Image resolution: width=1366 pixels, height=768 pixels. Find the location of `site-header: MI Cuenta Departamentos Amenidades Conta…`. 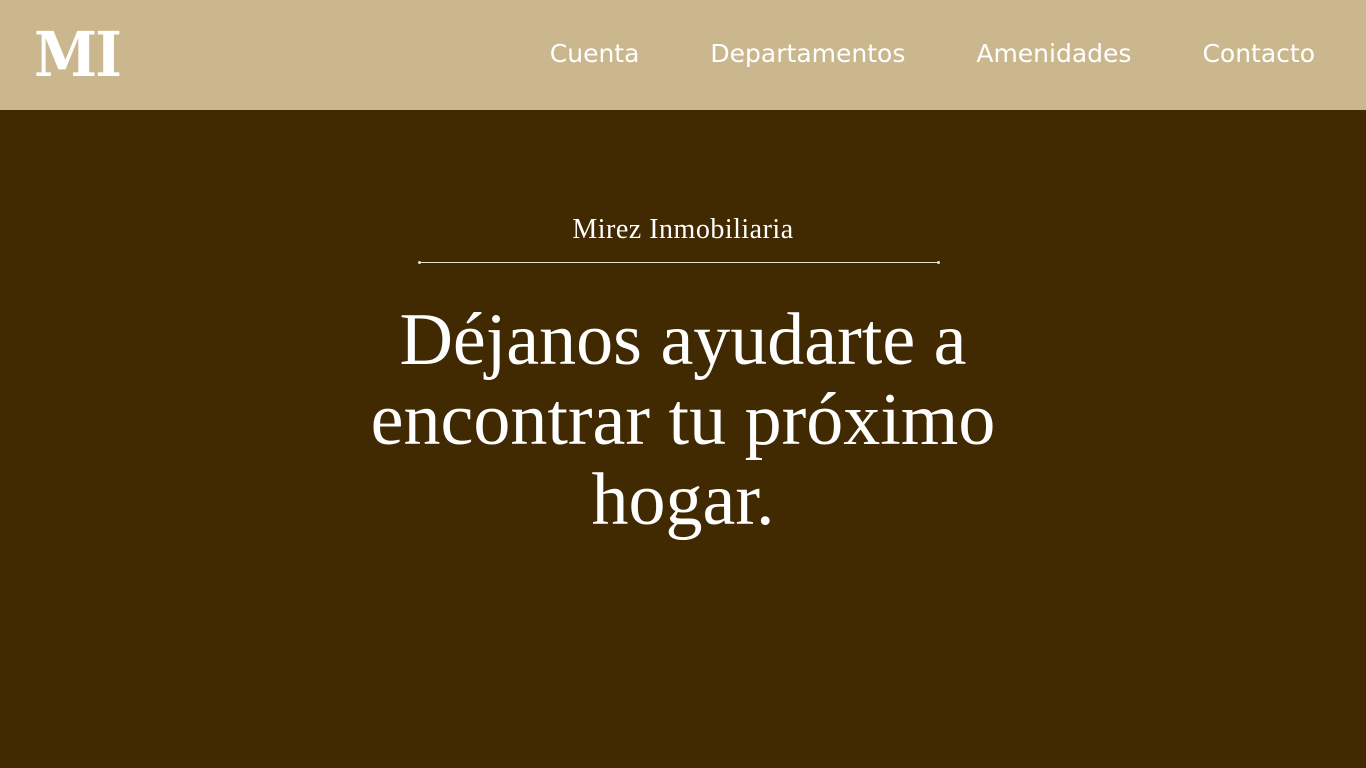

site-header: MI Cuenta Departamentos Amenidades Conta… is located at coordinates (683, 55).